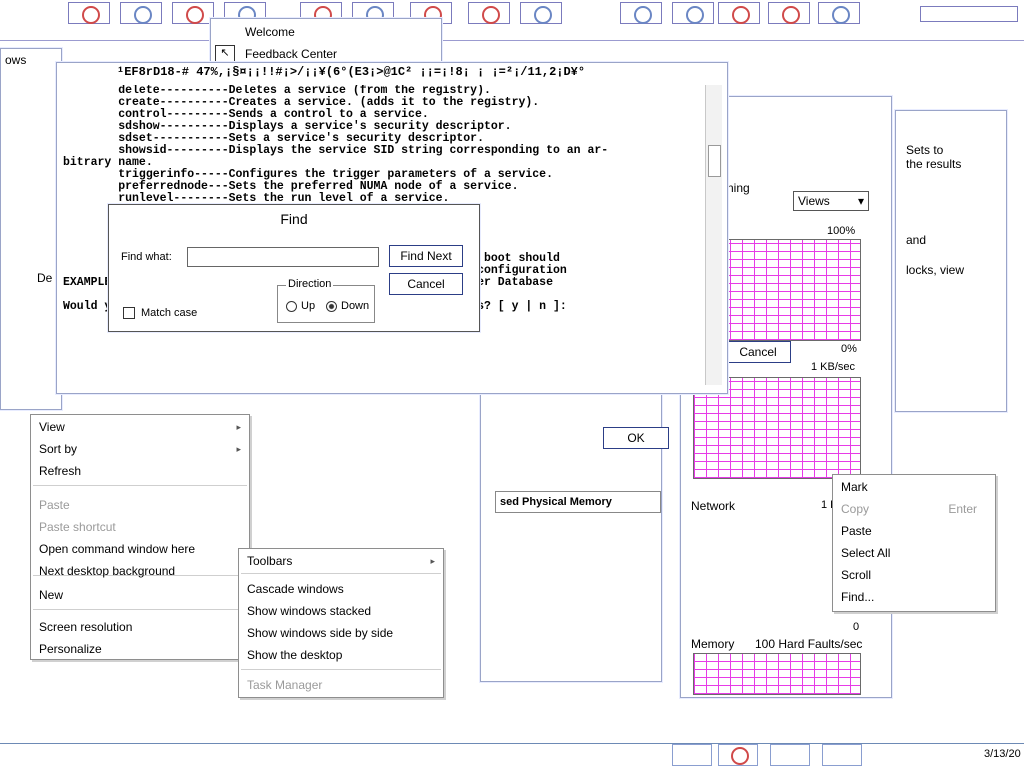 This screenshot has width=1024, height=768. I want to click on desktop-menu-item: Sort by ▸, so click(140, 449).